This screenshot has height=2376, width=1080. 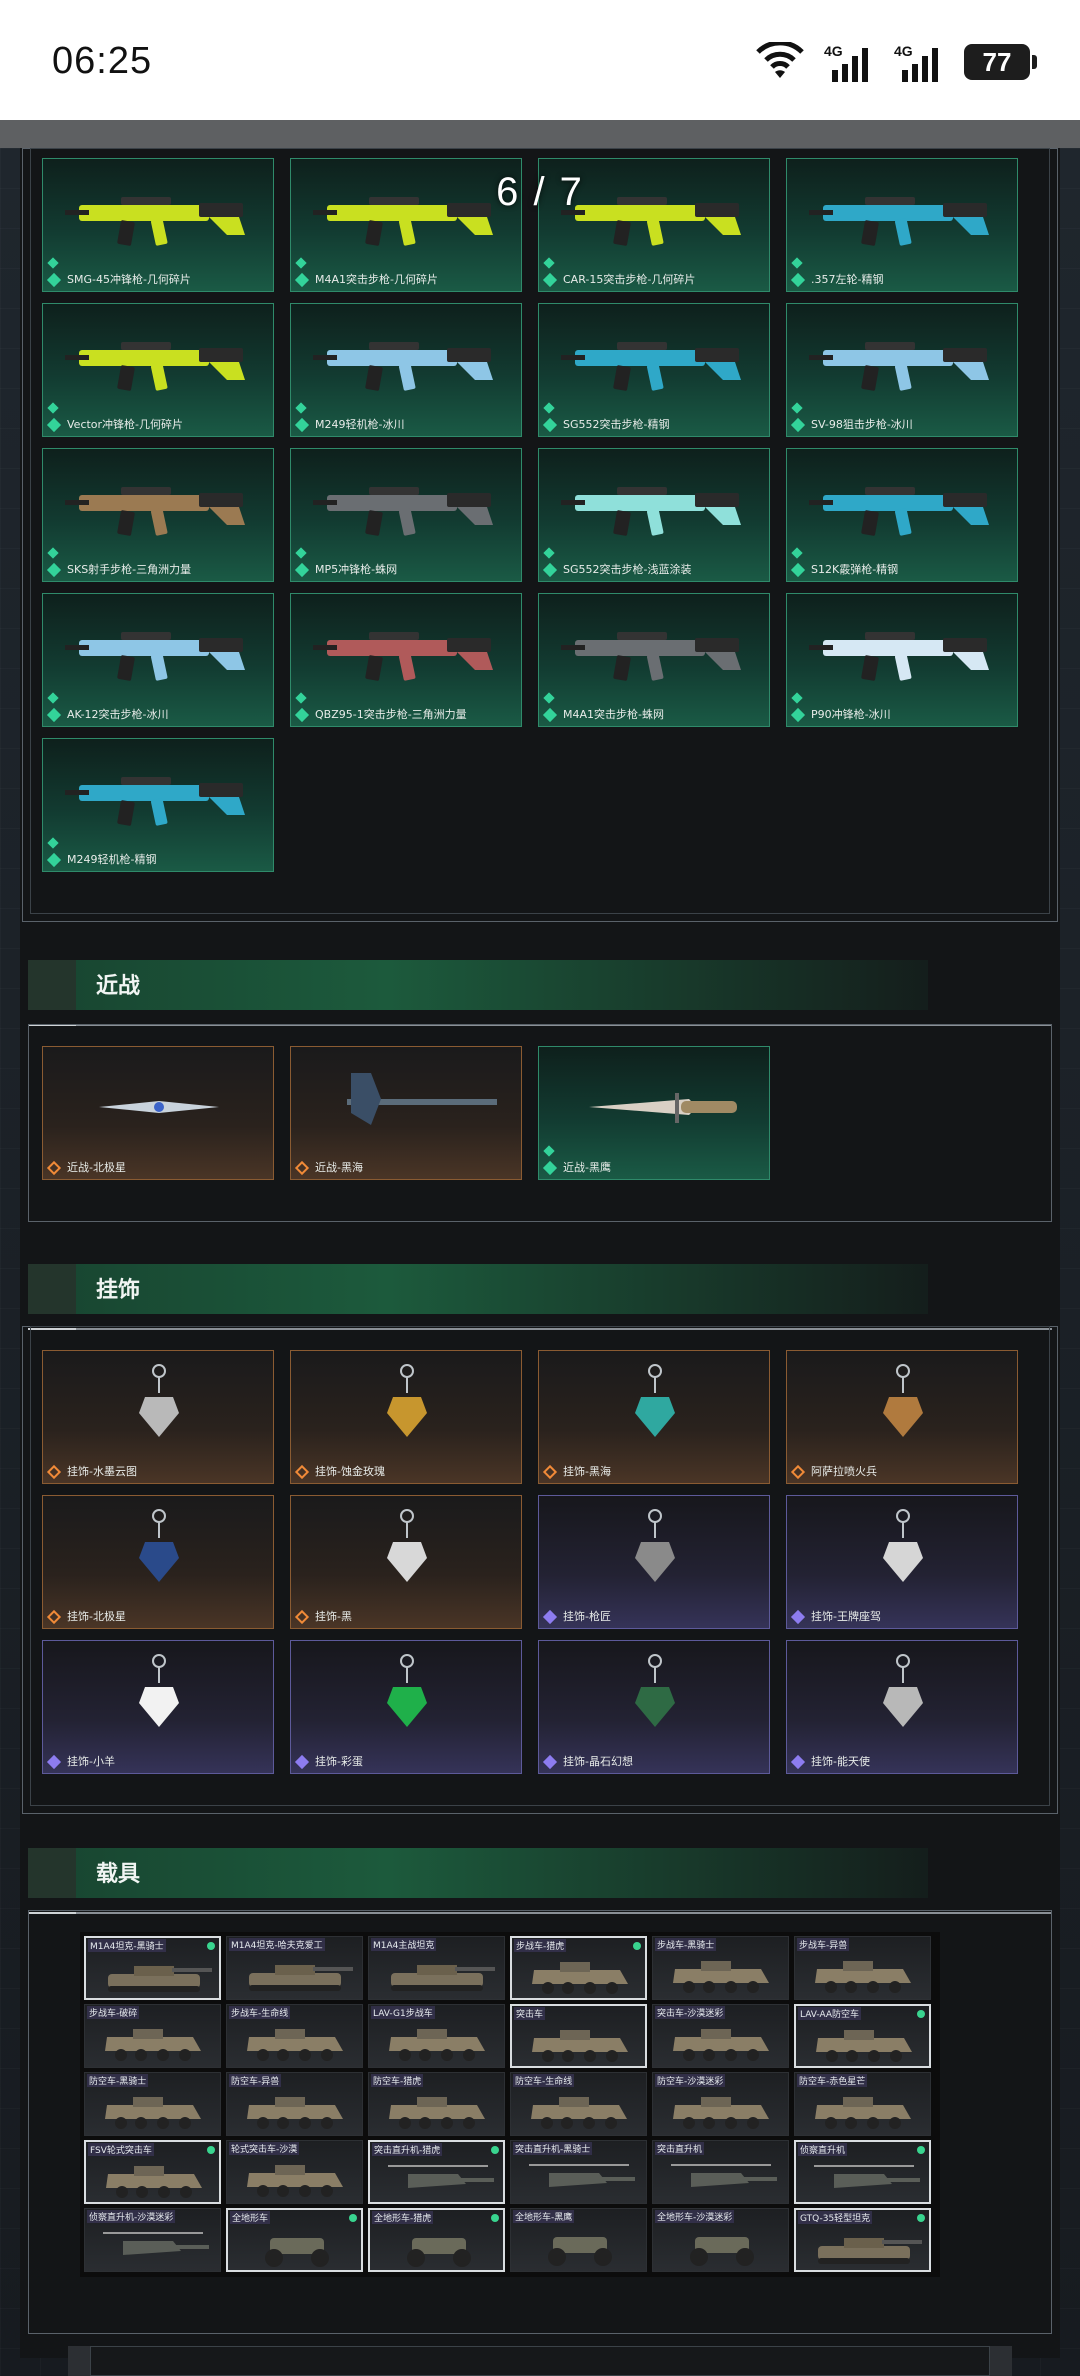 What do you see at coordinates (152, 2036) in the screenshot?
I see `vehicle-tile: 步战车-破碎` at bounding box center [152, 2036].